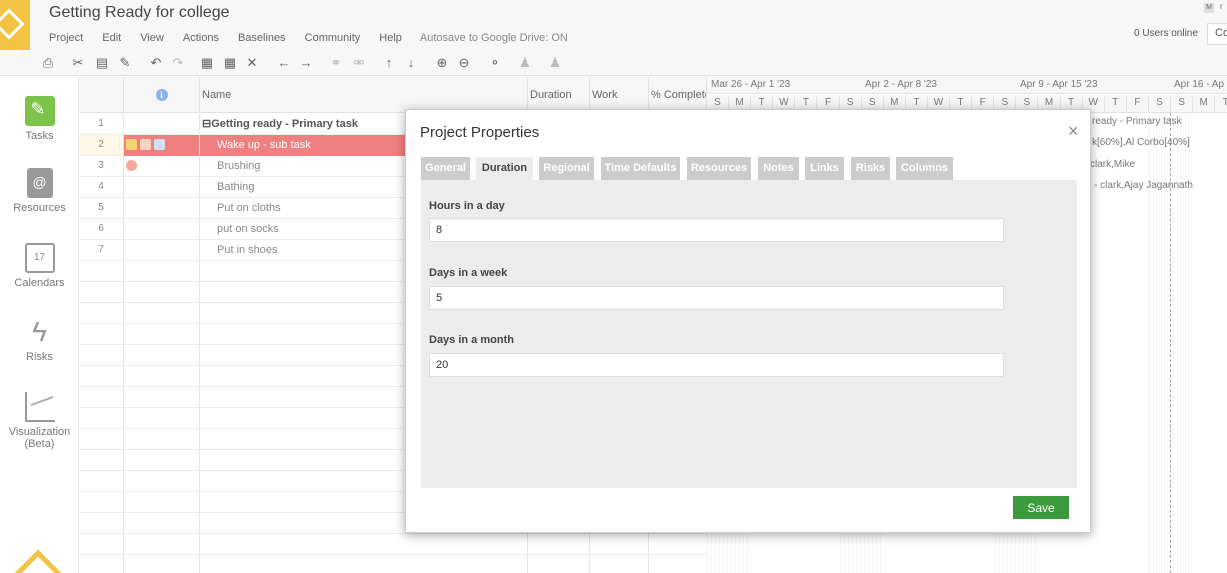 Image resolution: width=1227 pixels, height=573 pixels. Describe the element at coordinates (468, 273) in the screenshot. I see `days-in-week-label: Days in a week` at that location.